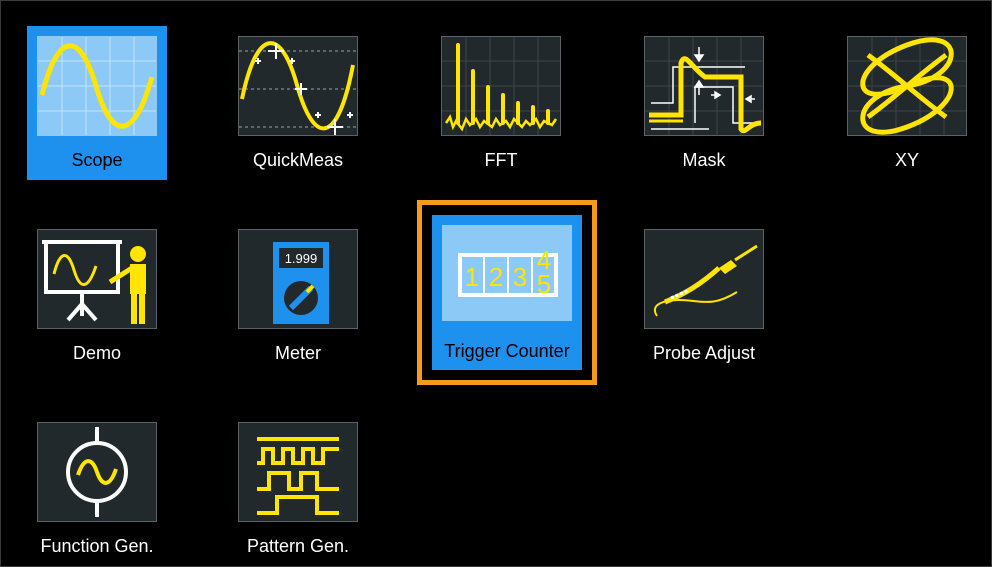  I want to click on app-tile-xy: XY, so click(907, 103).